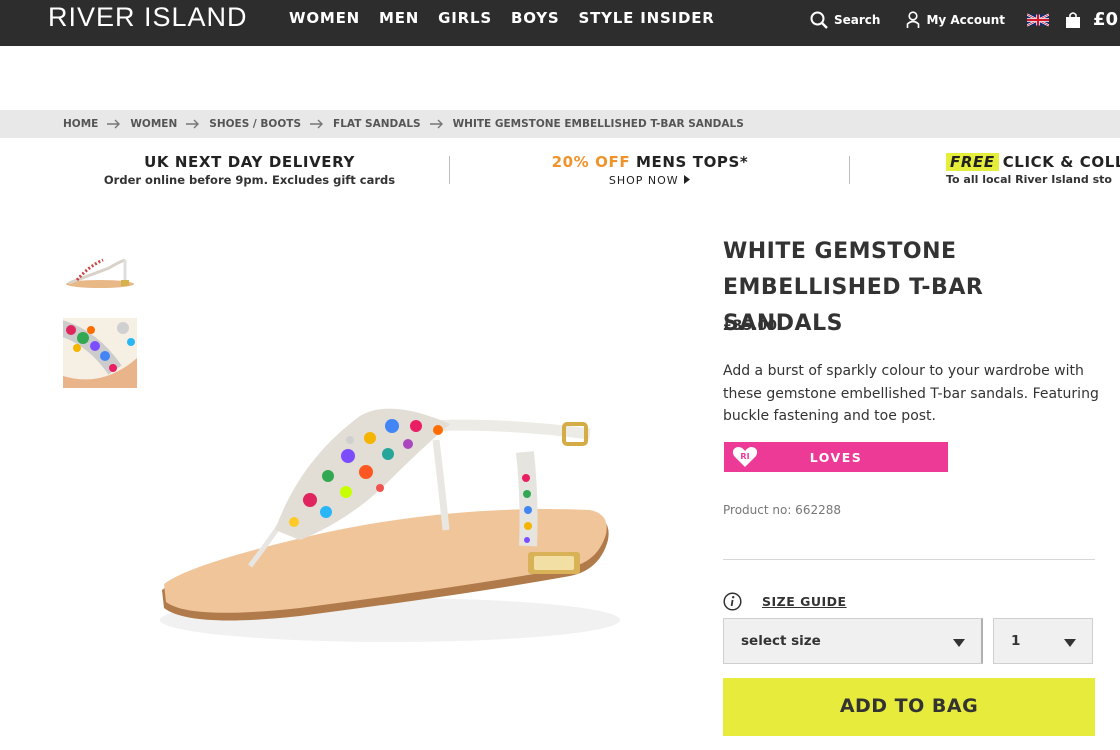 This screenshot has height=750, width=1120. Describe the element at coordinates (643, 180) in the screenshot. I see `shop-now-label: SHOP NOW` at that location.